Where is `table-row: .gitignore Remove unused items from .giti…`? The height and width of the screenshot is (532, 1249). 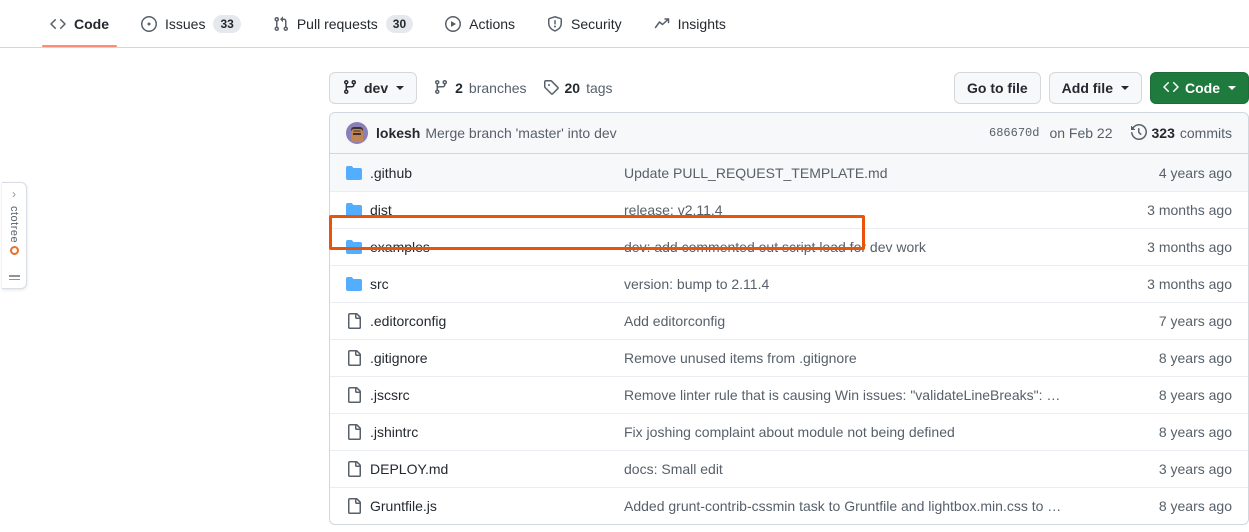 table-row: .gitignore Remove unused items from .giti… is located at coordinates (789, 357).